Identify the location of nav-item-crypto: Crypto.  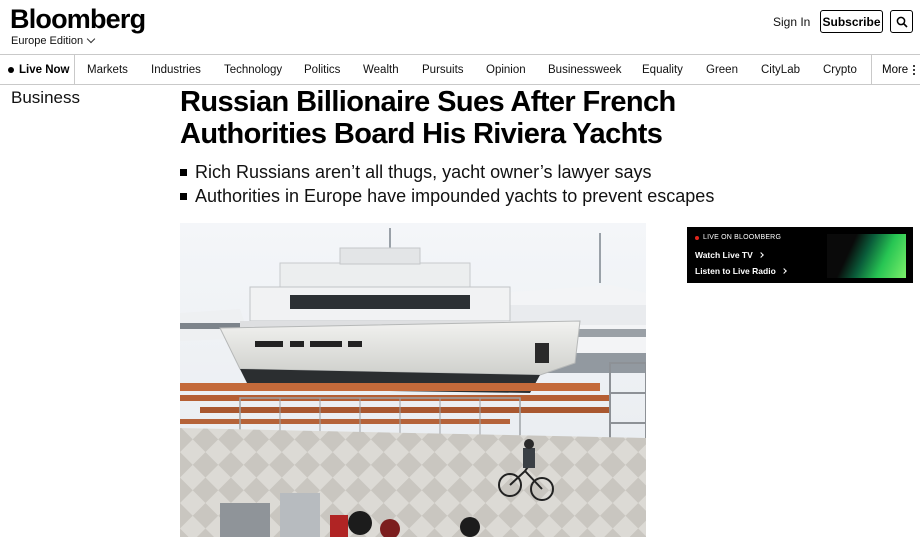
(840, 69).